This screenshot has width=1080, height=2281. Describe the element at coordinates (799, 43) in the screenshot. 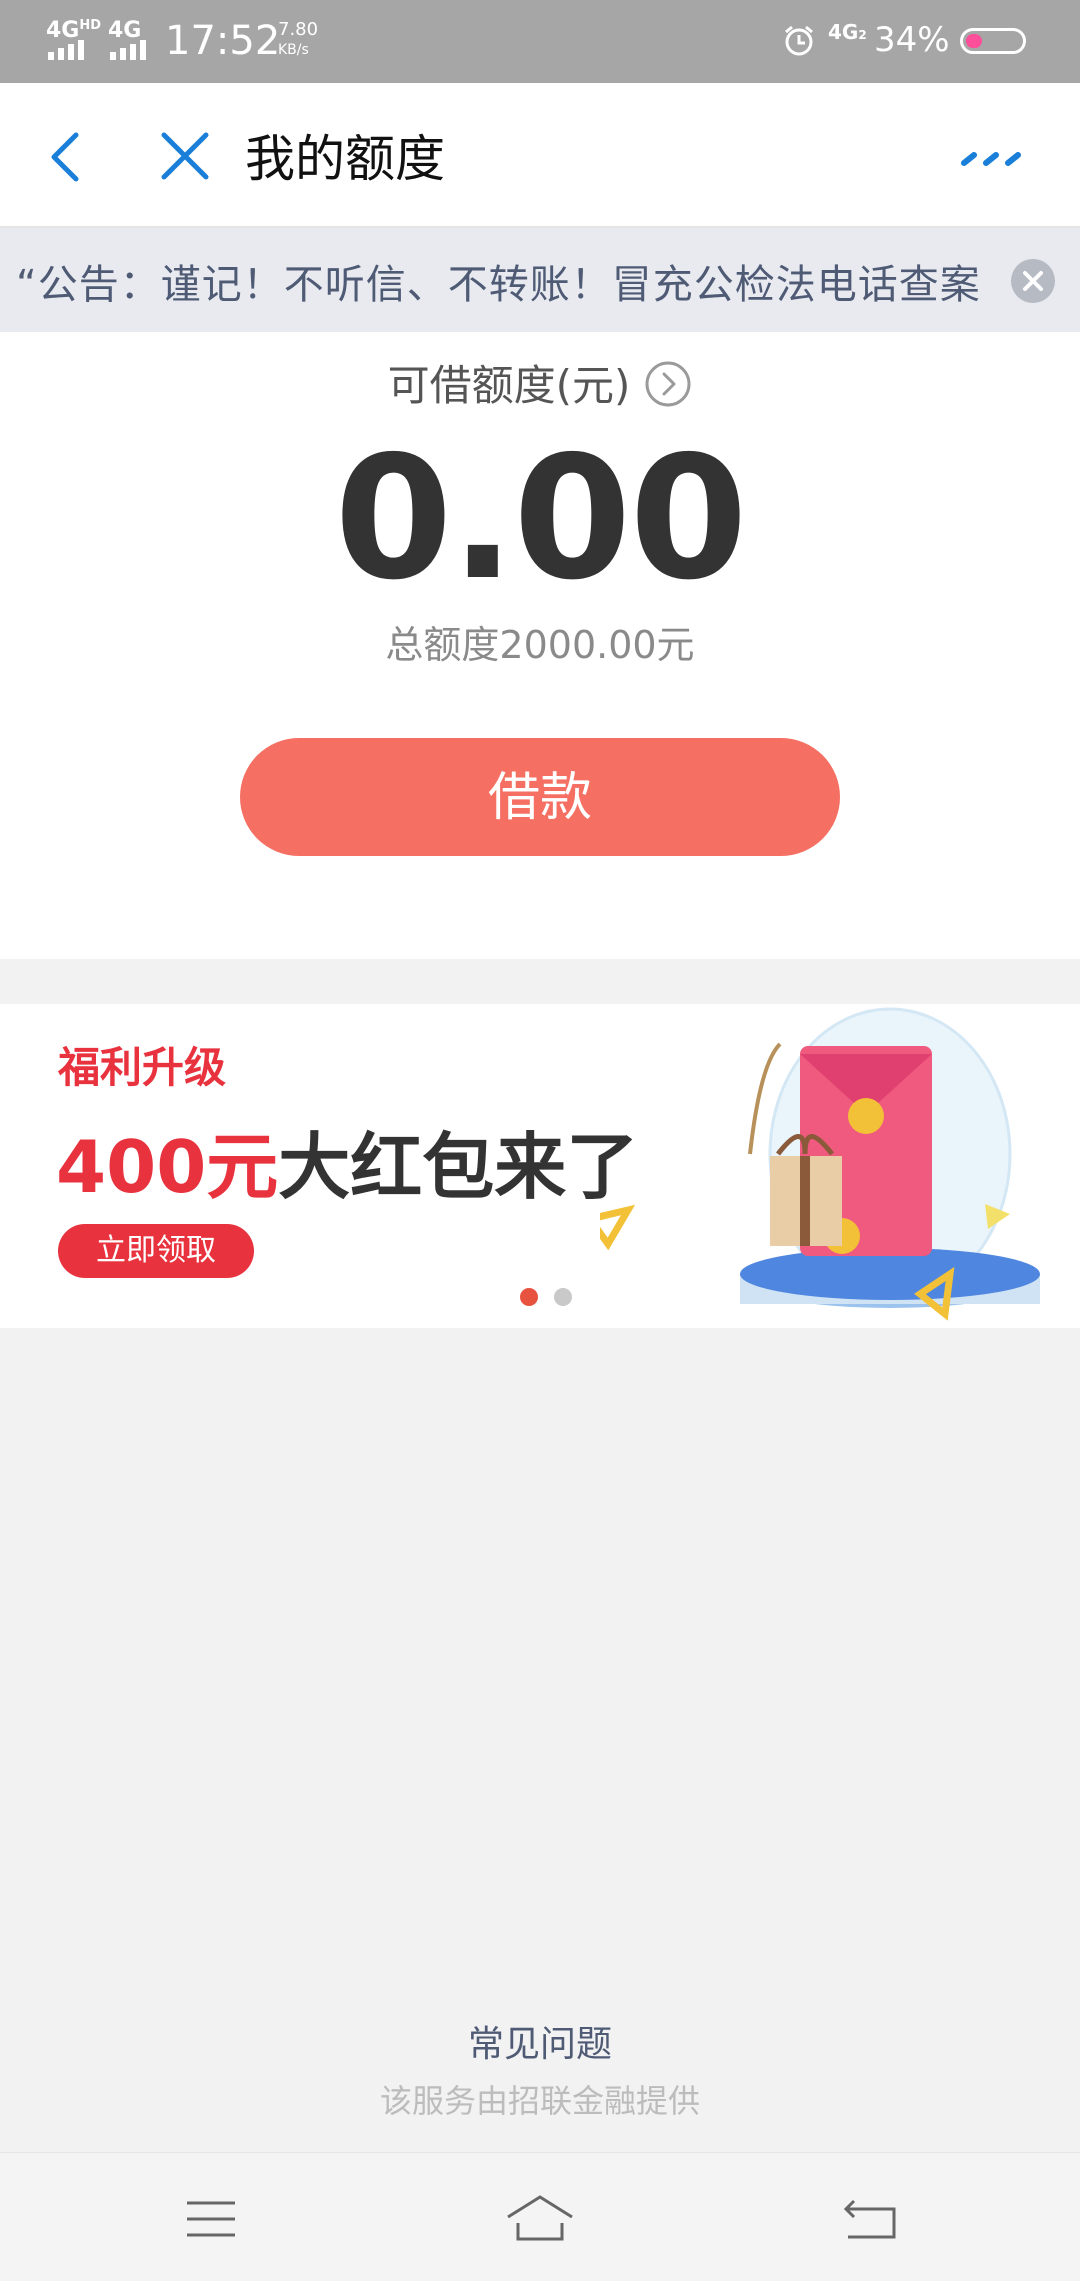

I see `alarm-icon` at that location.